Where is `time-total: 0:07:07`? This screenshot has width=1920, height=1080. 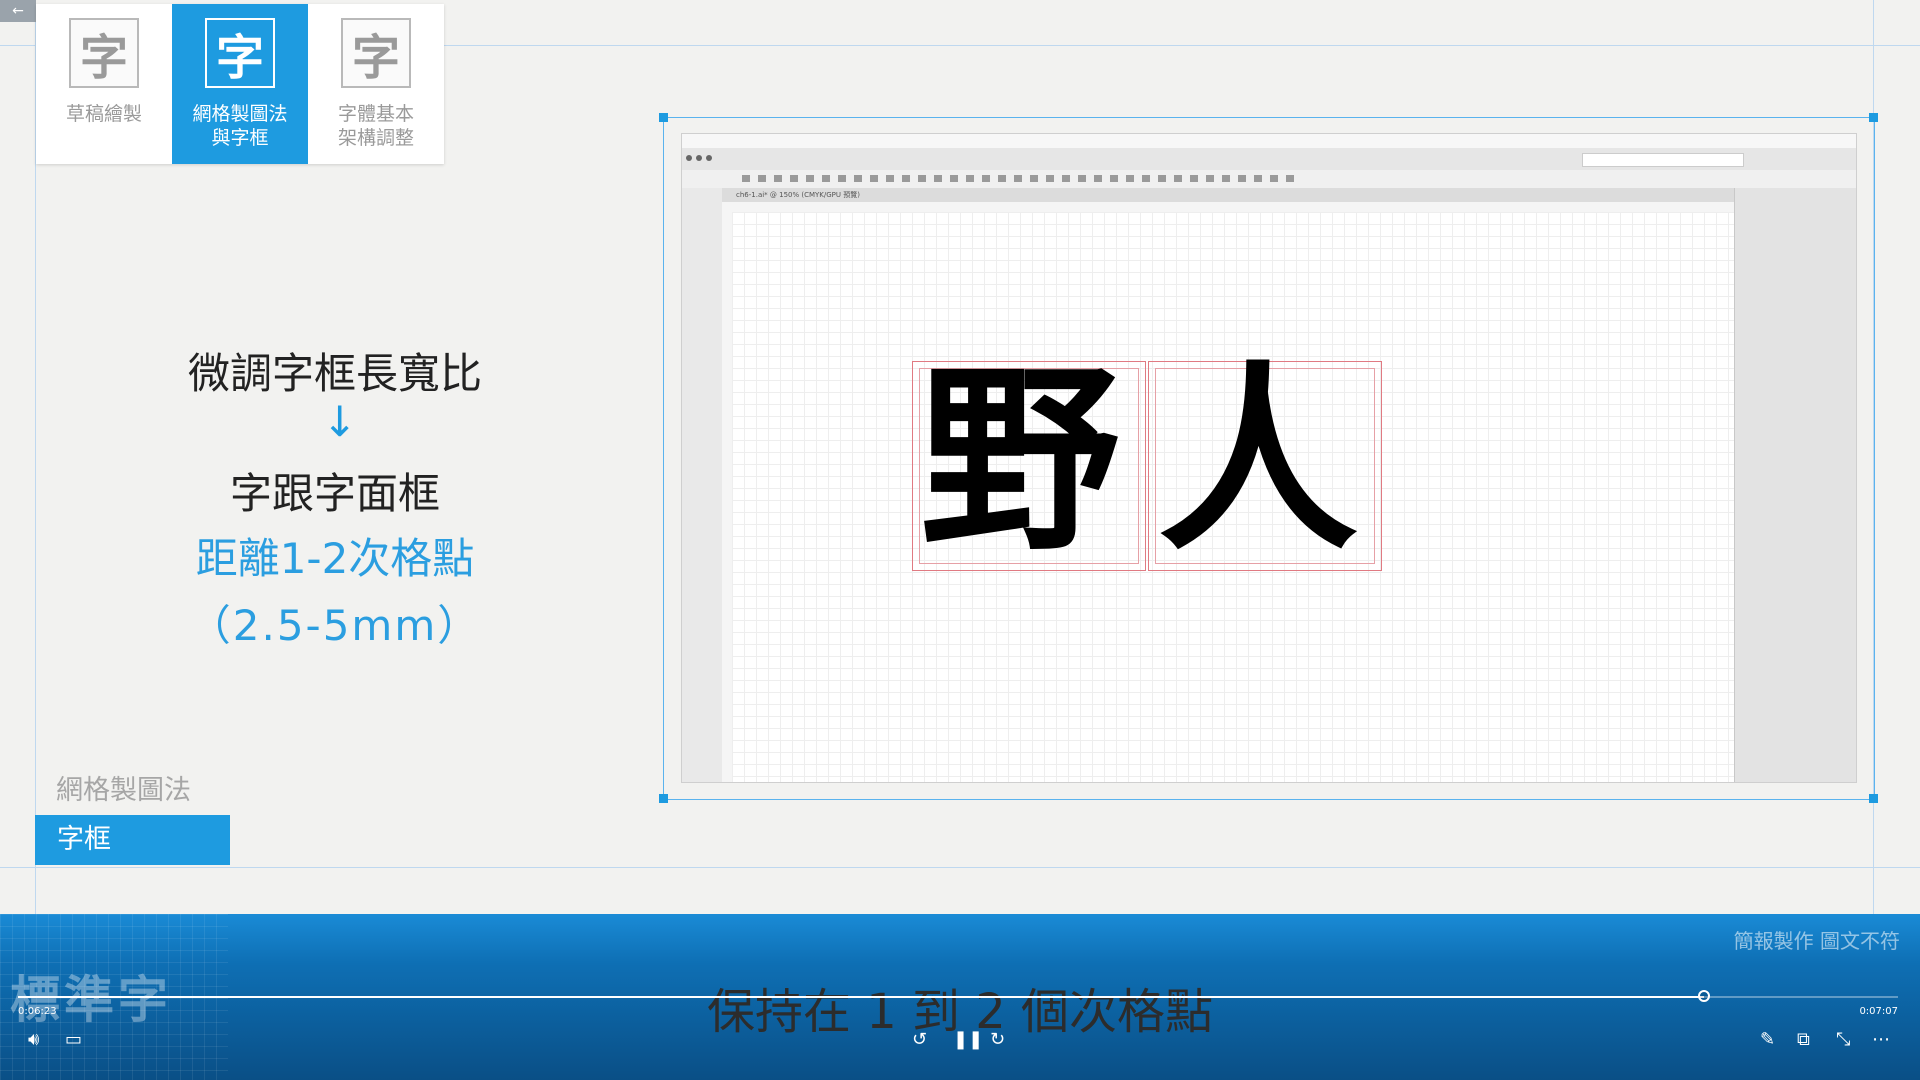 time-total: 0:07:07 is located at coordinates (1878, 1011).